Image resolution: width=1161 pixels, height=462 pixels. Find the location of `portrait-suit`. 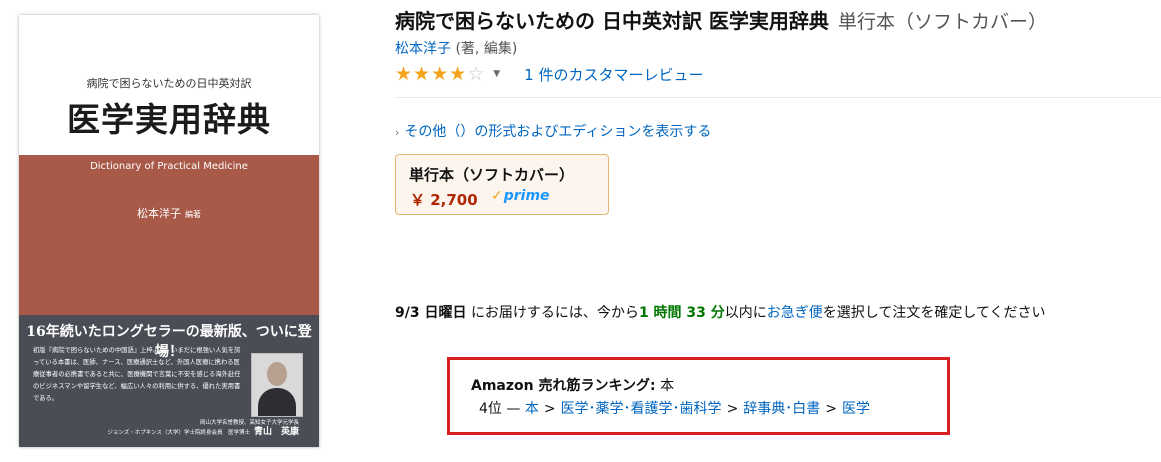

portrait-suit is located at coordinates (277, 402).